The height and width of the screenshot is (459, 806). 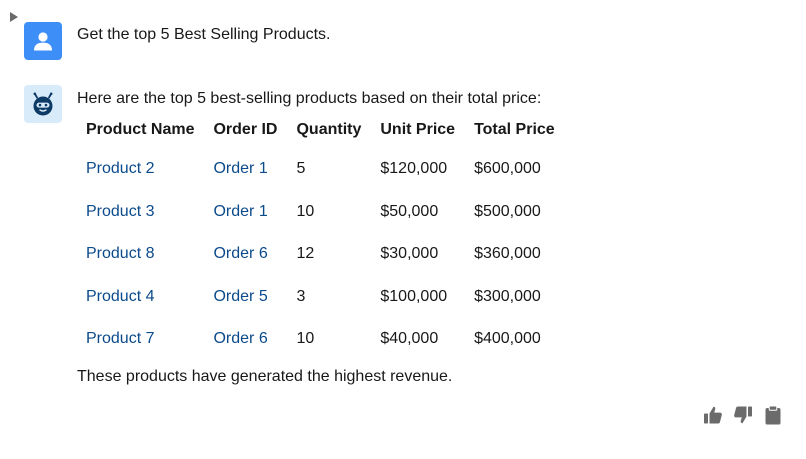 What do you see at coordinates (140, 169) in the screenshot?
I see `product-name-link: Product 2` at bounding box center [140, 169].